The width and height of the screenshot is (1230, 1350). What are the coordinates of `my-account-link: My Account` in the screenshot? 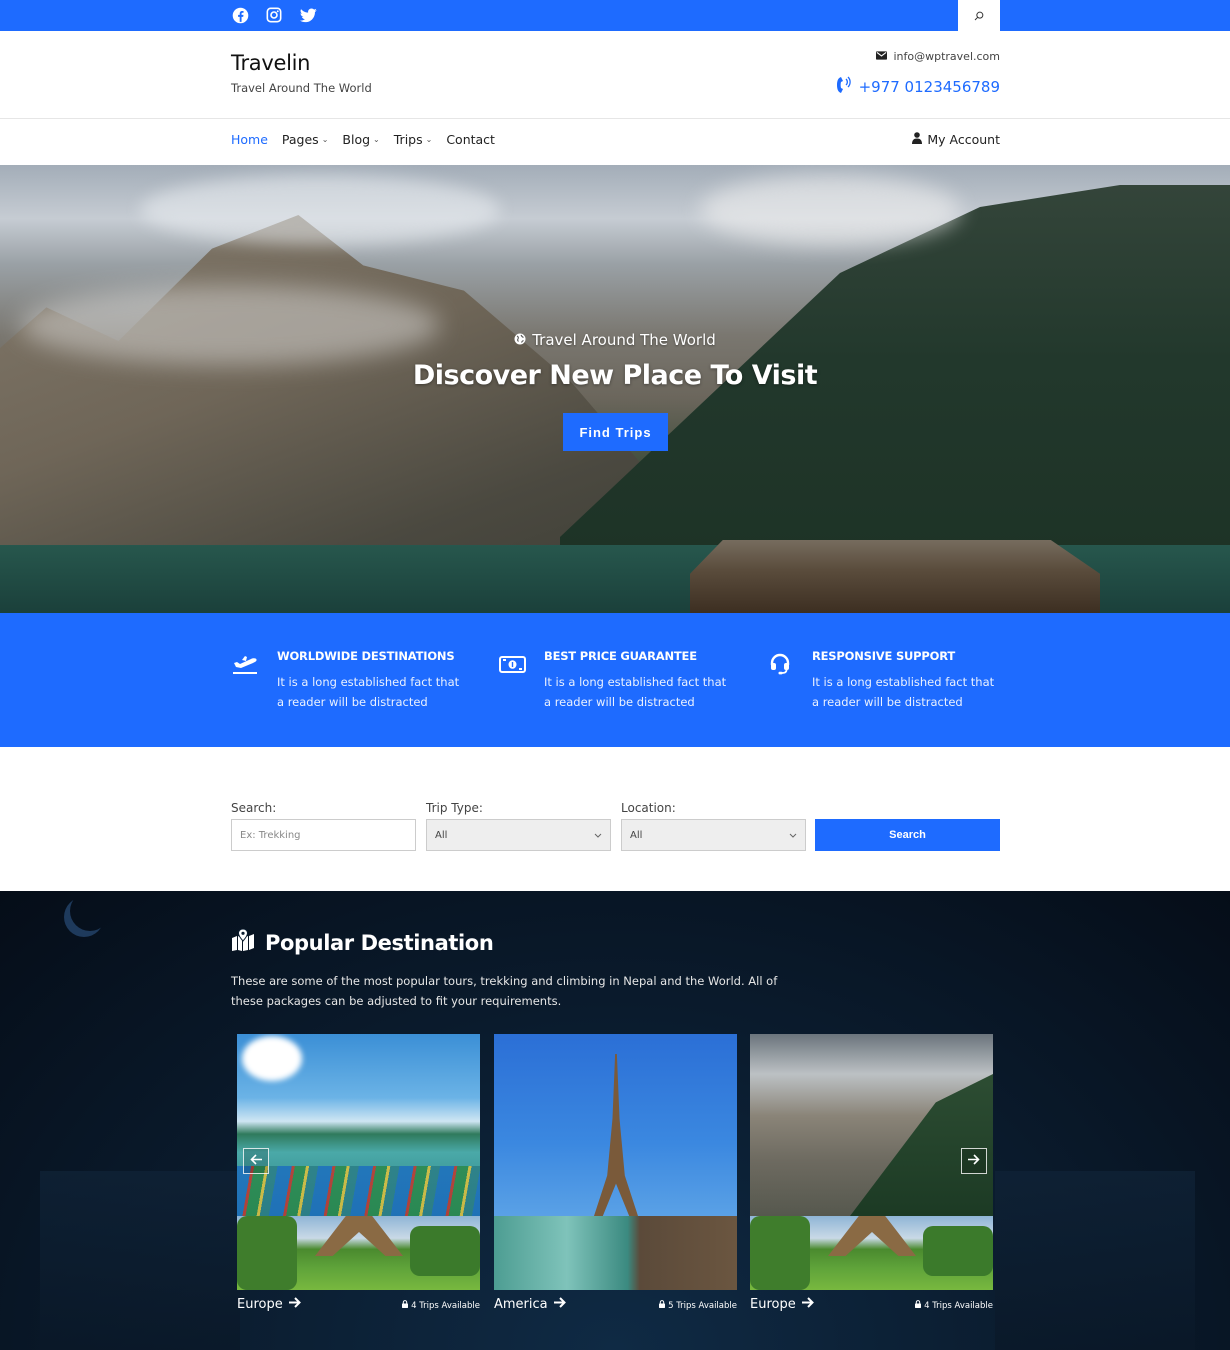 It's located at (956, 139).